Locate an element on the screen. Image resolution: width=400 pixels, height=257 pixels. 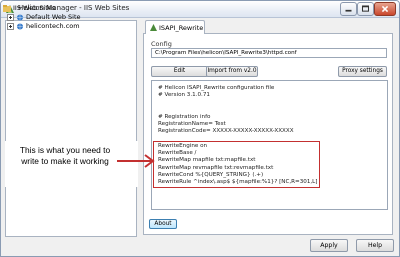
highlight-box is located at coordinates (236, 164).